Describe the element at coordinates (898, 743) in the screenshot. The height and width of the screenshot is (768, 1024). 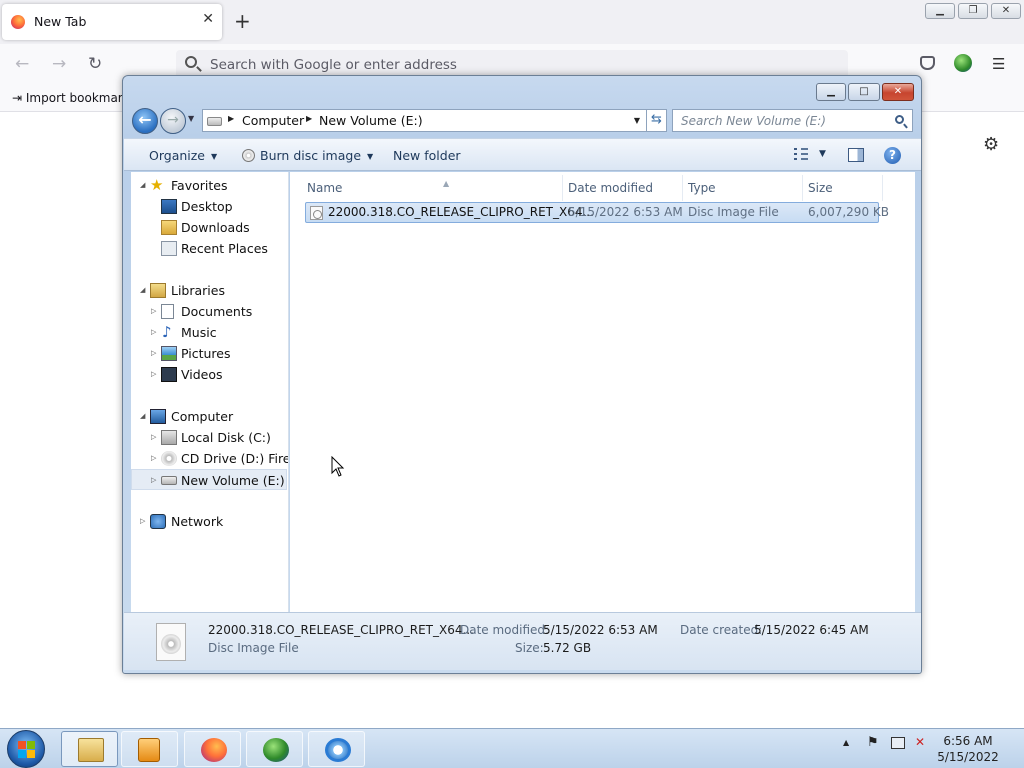
I see `network-tray-icon` at that location.